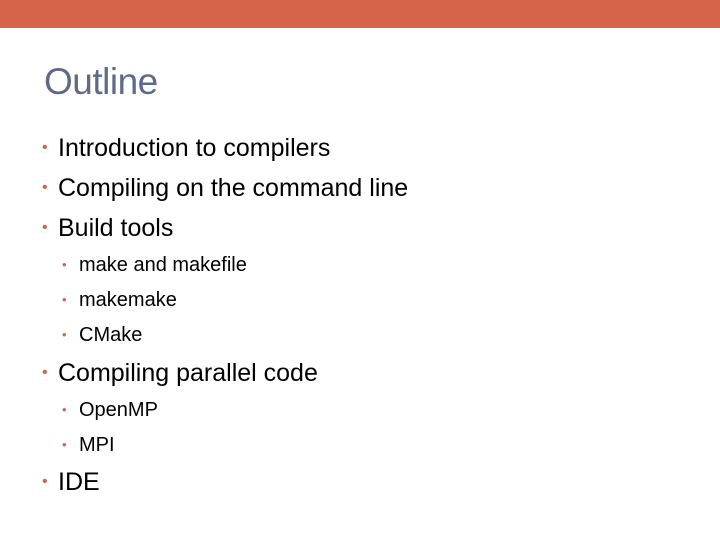 The image size is (720, 540). Describe the element at coordinates (111, 335) in the screenshot. I see `bullet-text: CMake` at that location.